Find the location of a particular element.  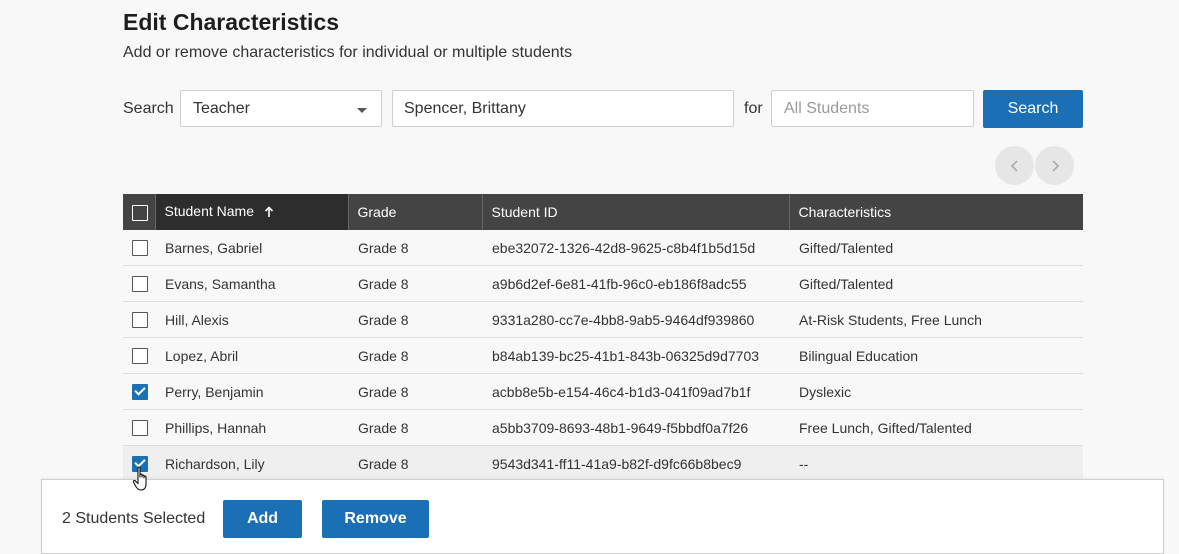

student-id-cell: ebe32072-1326-42d8-9625-c8b4f1b5d15d is located at coordinates (635, 248).